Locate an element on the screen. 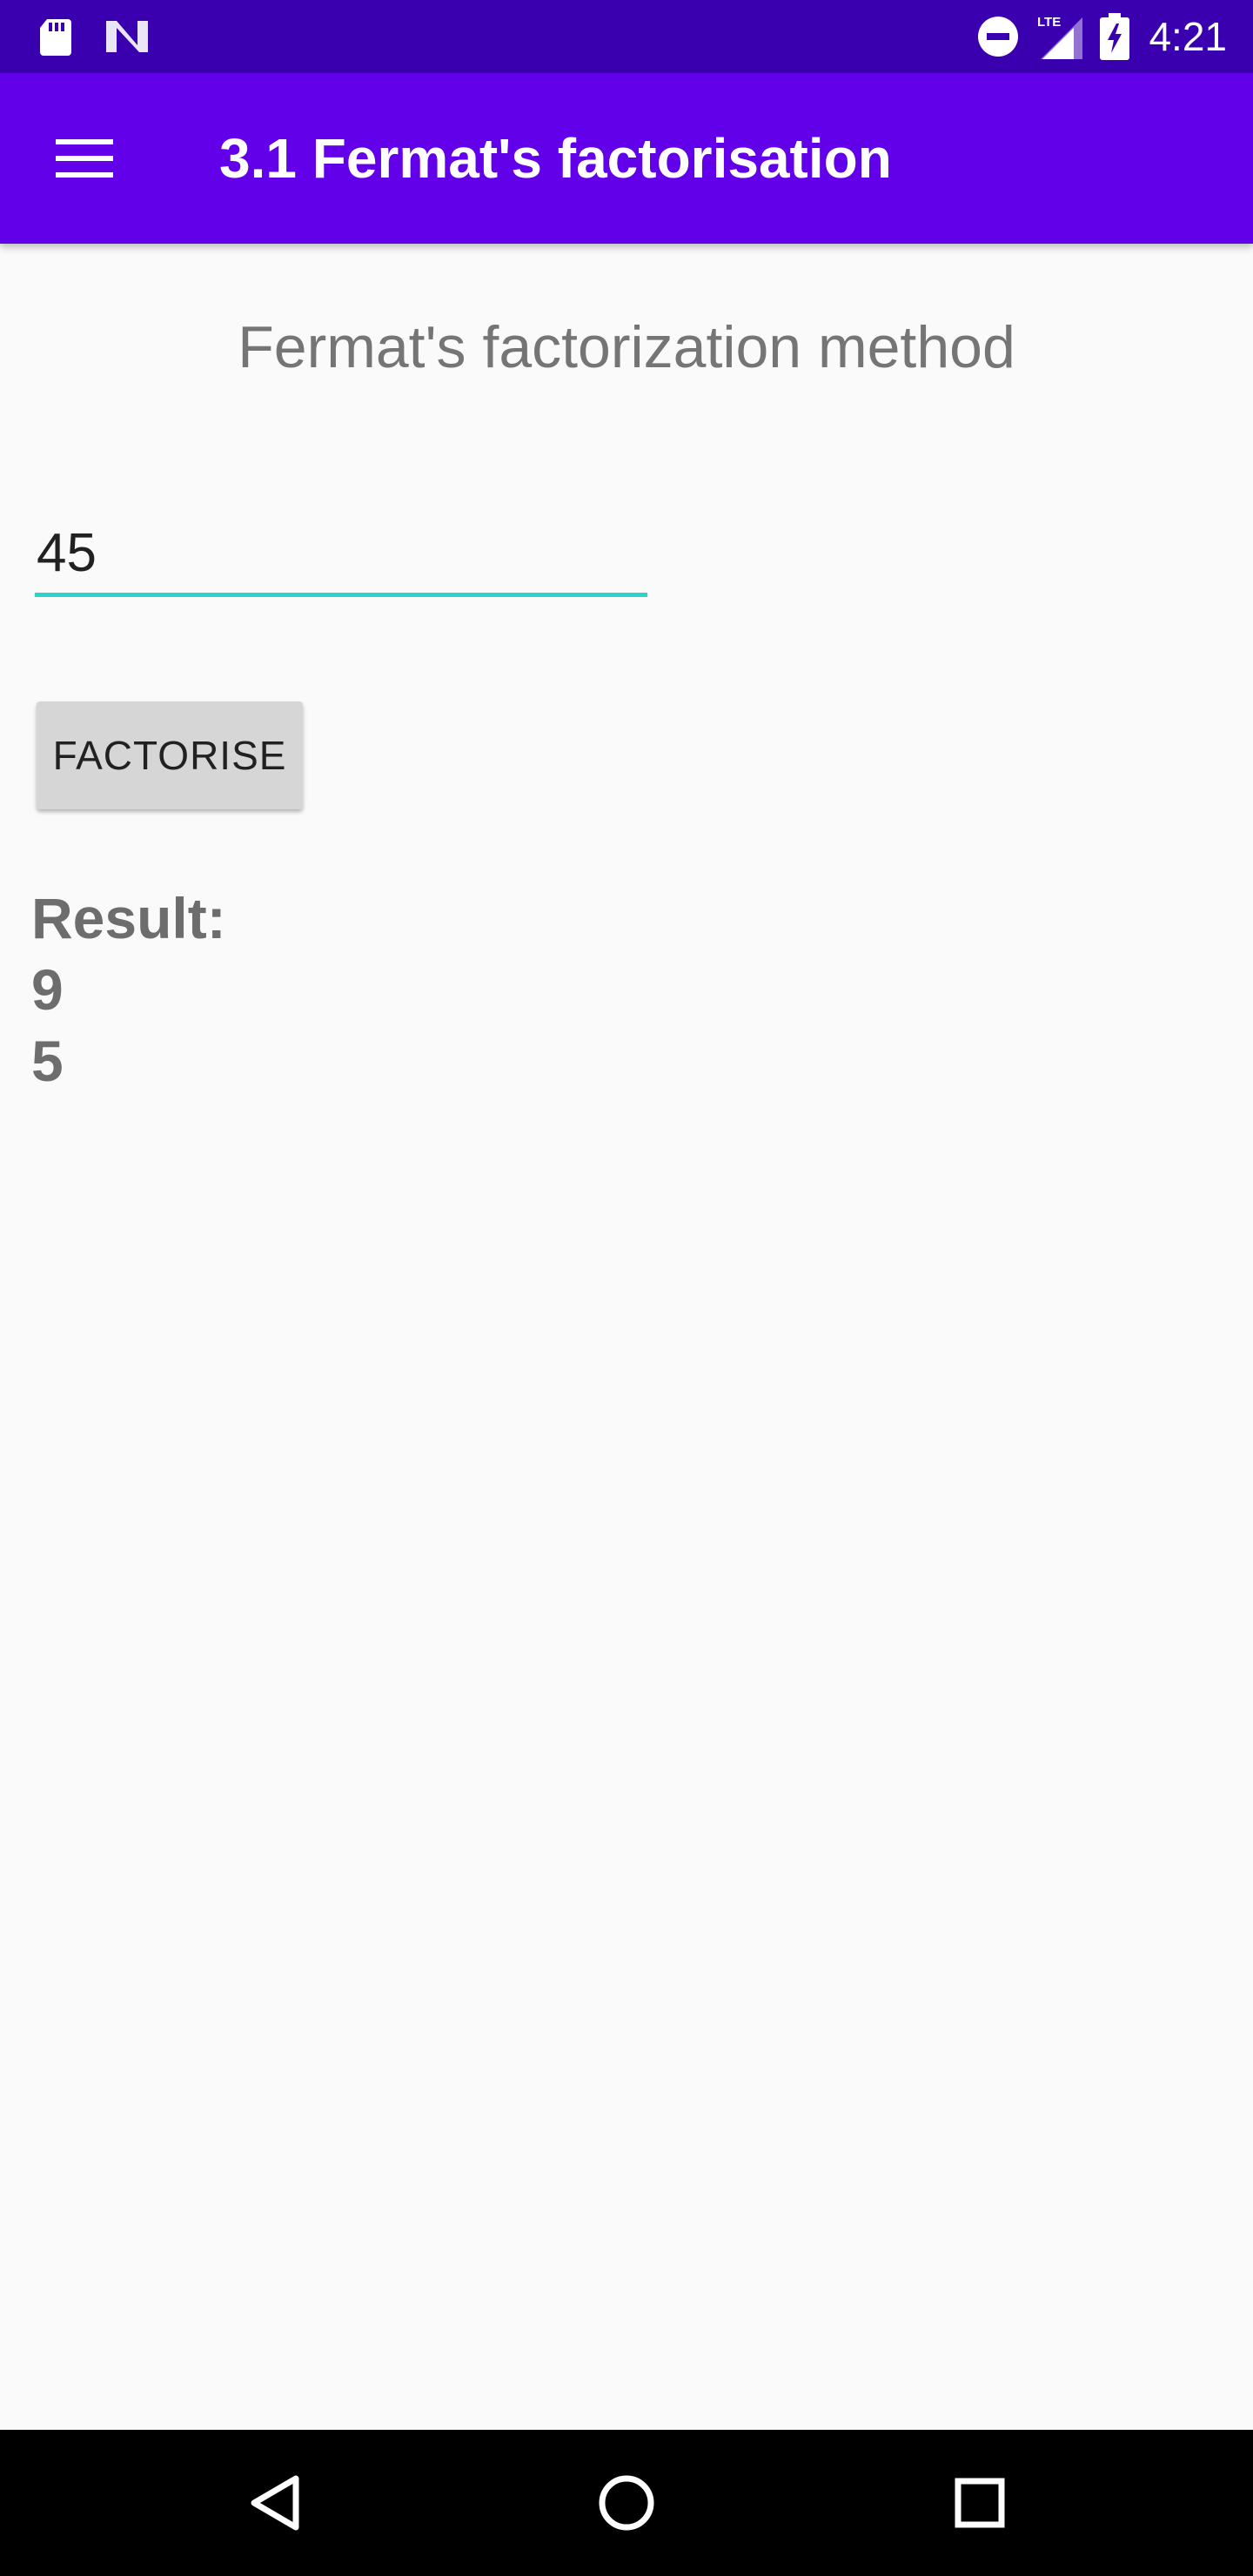 This screenshot has height=2576, width=1253. status-bar: LTE 4:21 is located at coordinates (626, 37).